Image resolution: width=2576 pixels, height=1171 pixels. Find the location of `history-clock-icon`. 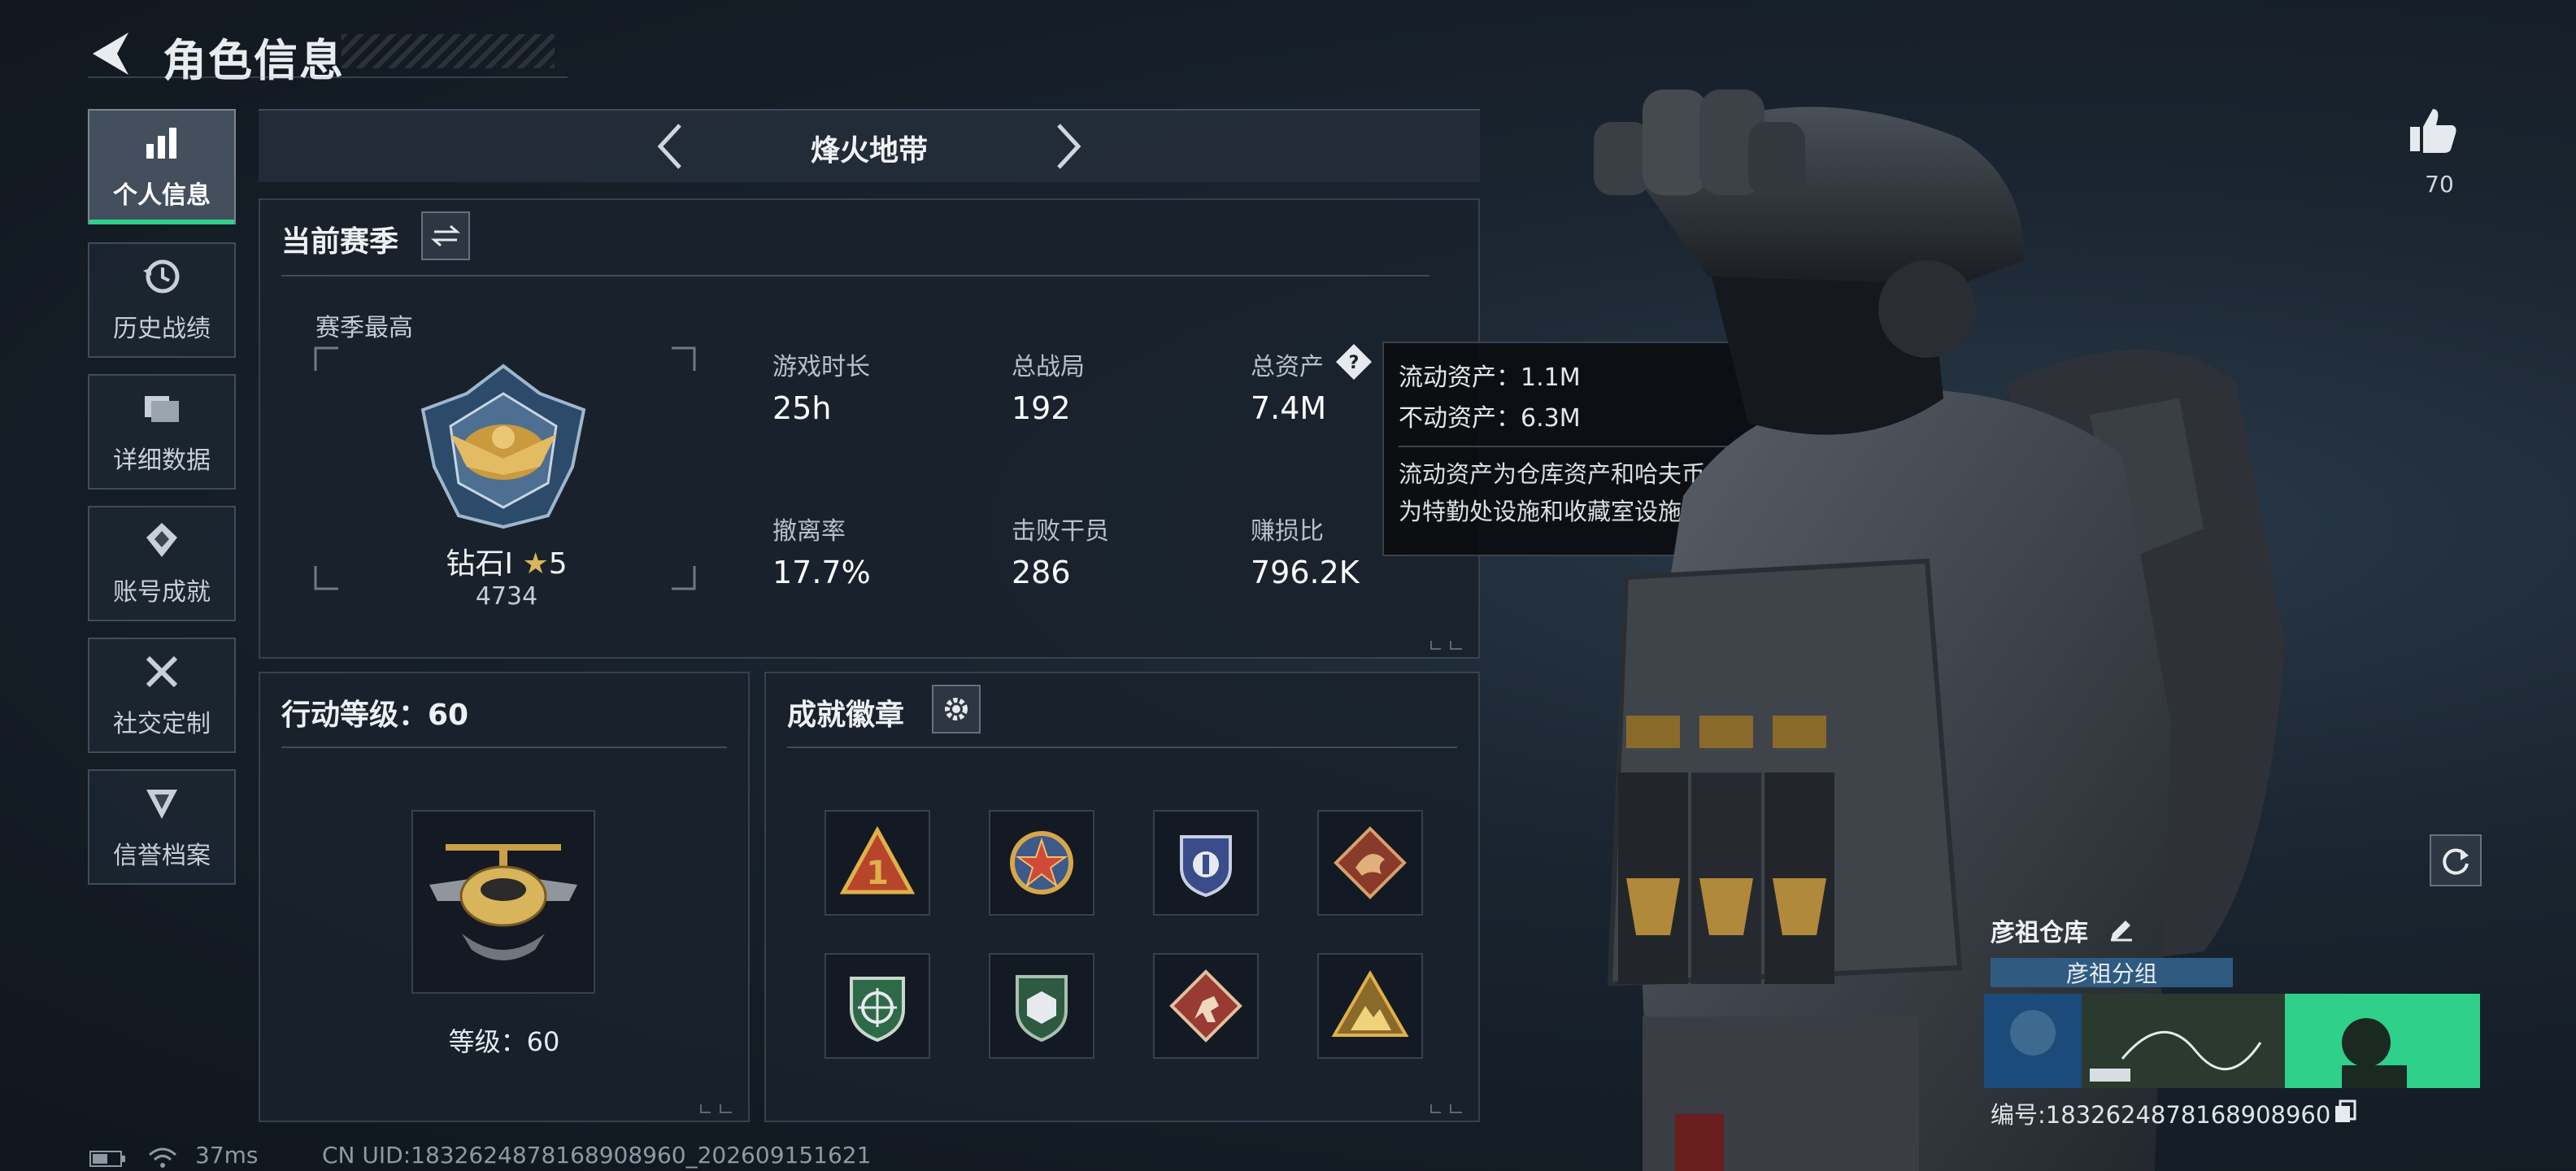

history-clock-icon is located at coordinates (161, 276).